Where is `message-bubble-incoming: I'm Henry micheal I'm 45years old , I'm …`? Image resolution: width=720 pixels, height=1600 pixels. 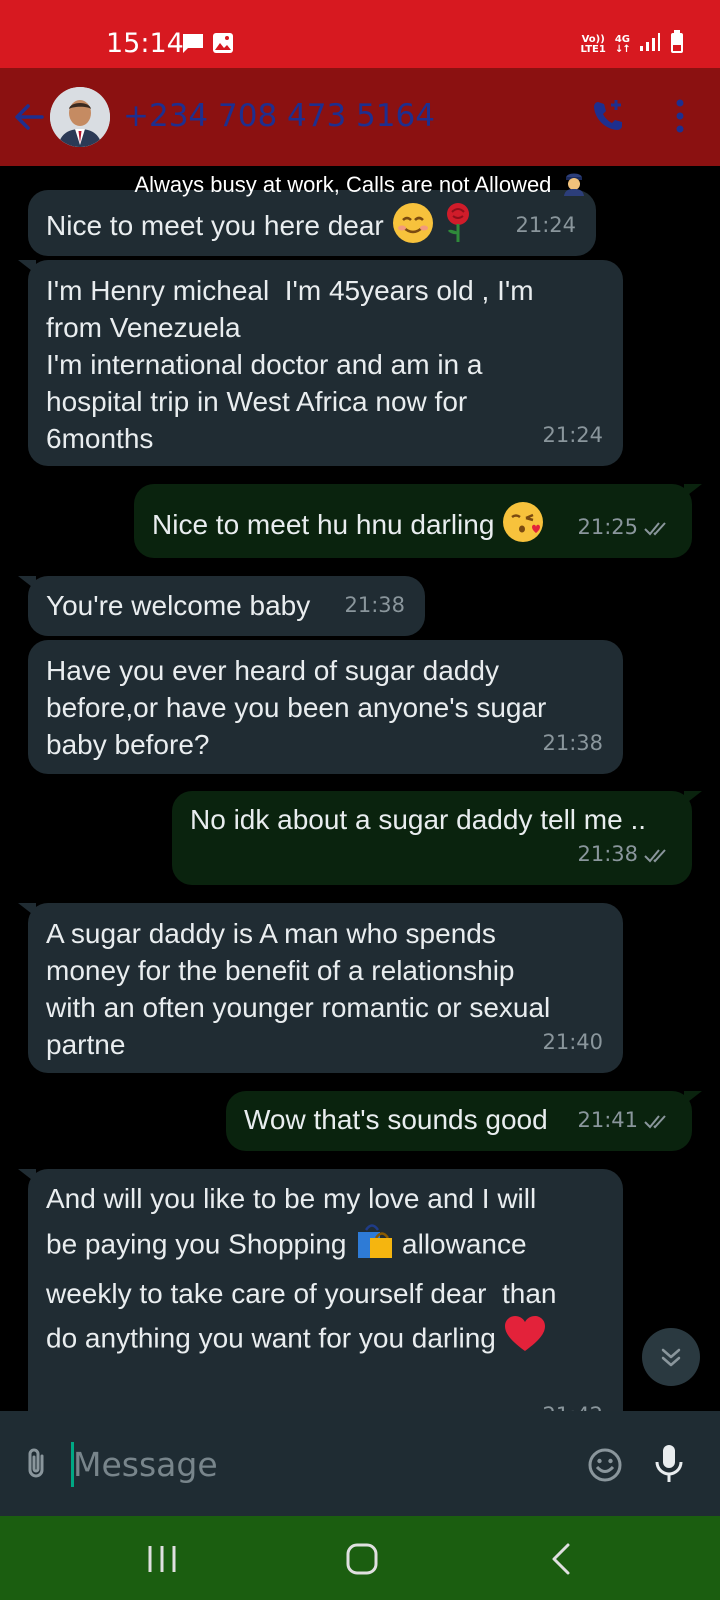 message-bubble-incoming: I'm Henry micheal I'm 45years old , I'm … is located at coordinates (320, 363).